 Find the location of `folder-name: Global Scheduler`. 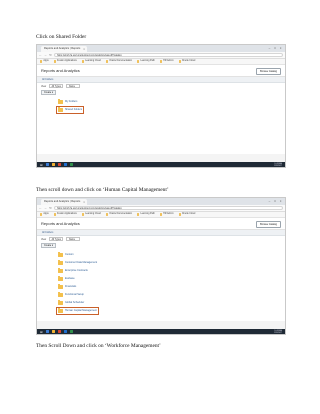

folder-name: Global Scheduler is located at coordinates (75, 303).